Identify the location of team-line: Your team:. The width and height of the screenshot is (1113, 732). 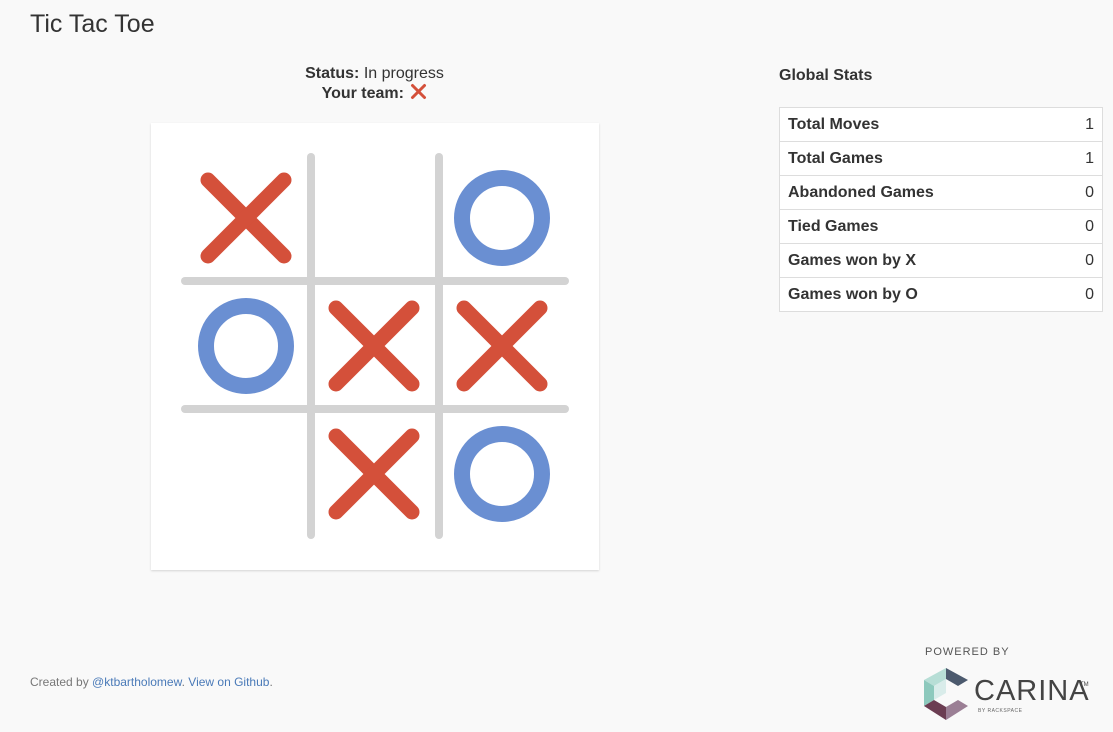
(374, 94).